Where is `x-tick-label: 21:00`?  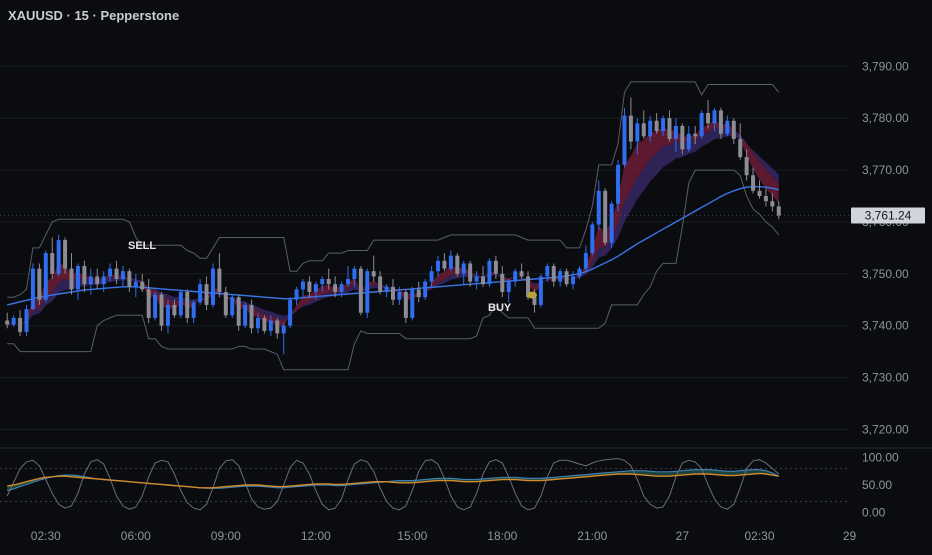
x-tick-label: 21:00 is located at coordinates (592, 536).